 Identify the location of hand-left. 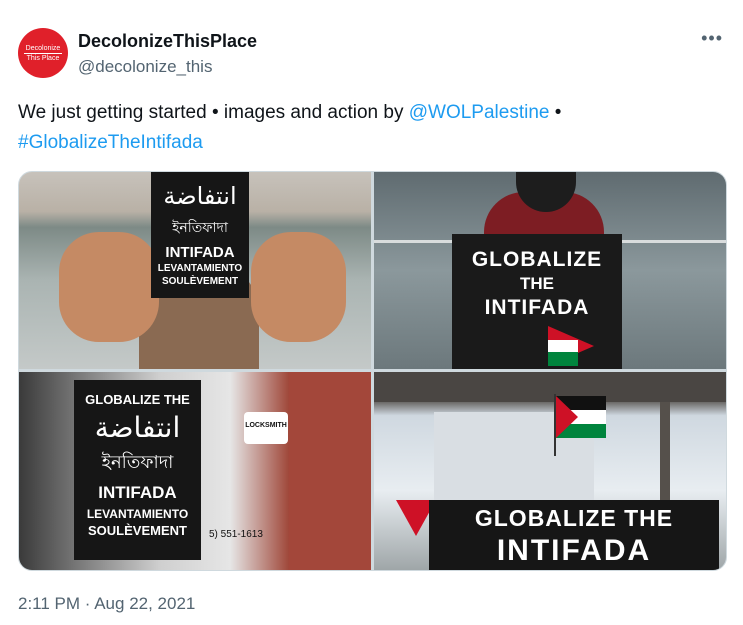
(109, 287).